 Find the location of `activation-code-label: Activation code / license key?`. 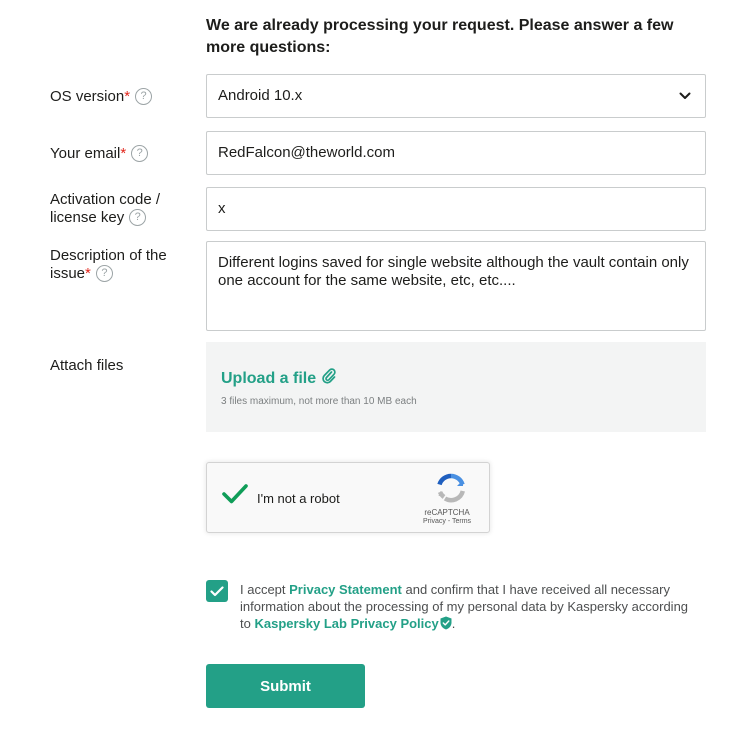

activation-code-label: Activation code / license key? is located at coordinates (125, 209).